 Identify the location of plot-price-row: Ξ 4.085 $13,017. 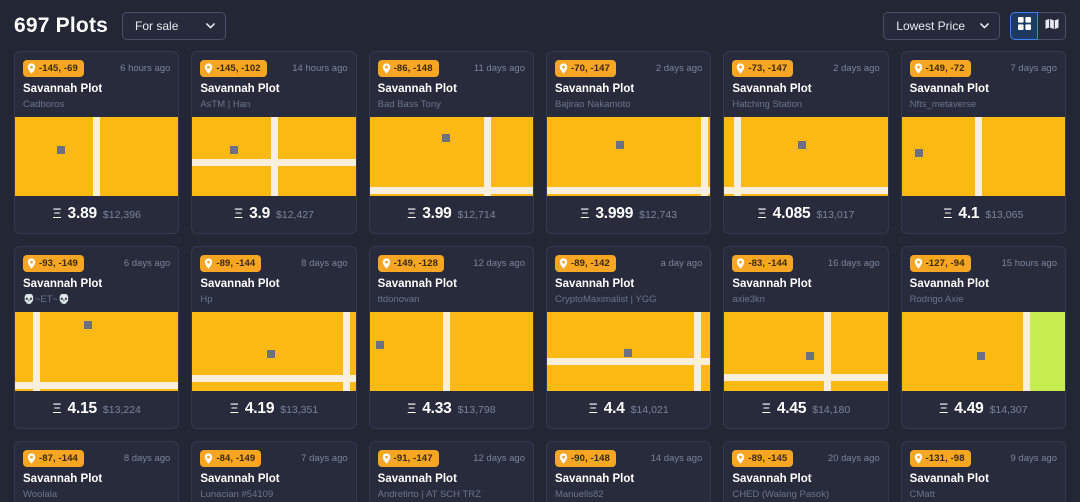
(805, 214).